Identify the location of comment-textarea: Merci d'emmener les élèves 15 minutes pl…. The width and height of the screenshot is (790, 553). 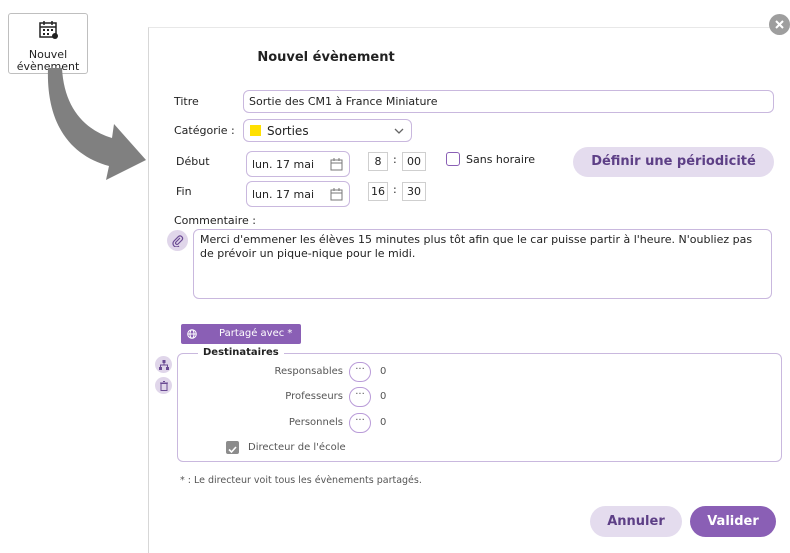
(482, 264).